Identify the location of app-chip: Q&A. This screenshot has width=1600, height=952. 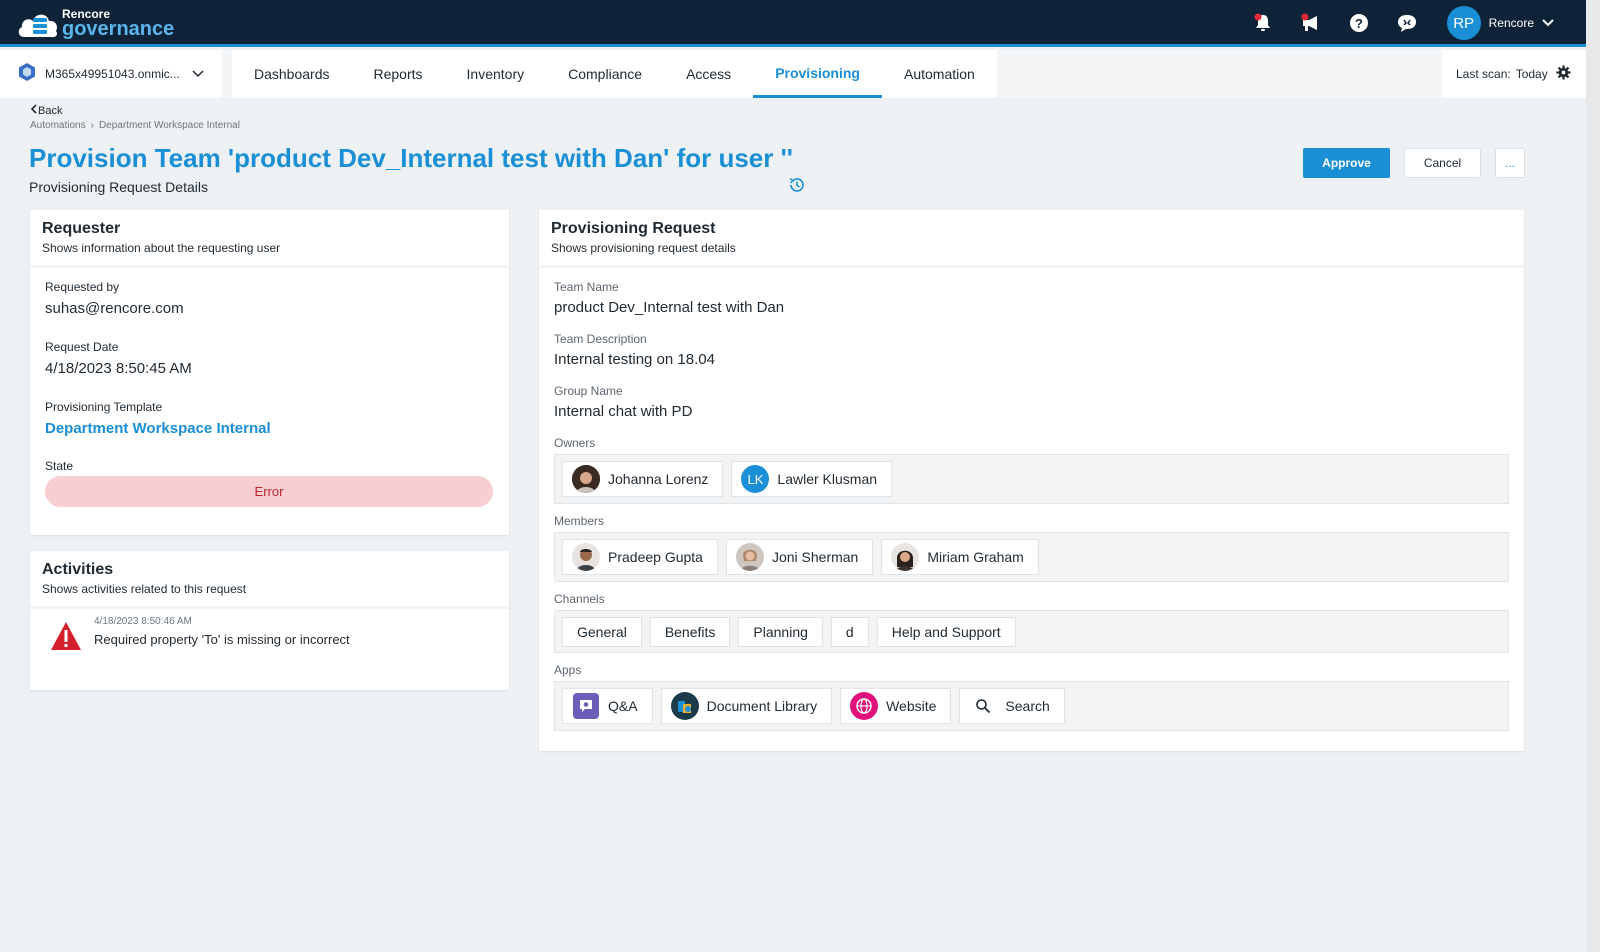
(607, 706).